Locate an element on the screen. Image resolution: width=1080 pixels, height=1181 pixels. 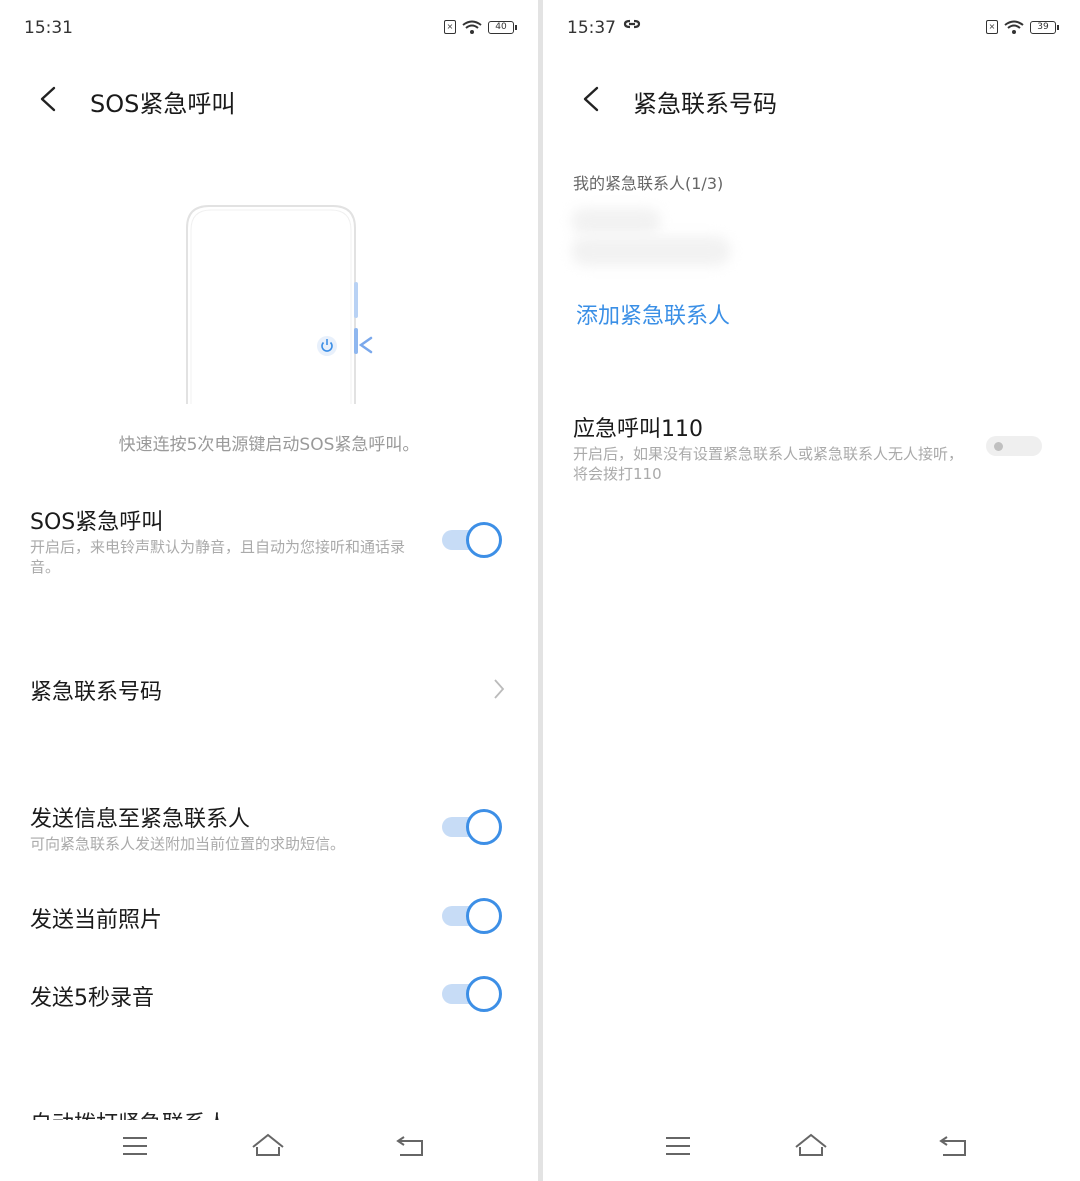
send-message-toggle is located at coordinates (472, 827).